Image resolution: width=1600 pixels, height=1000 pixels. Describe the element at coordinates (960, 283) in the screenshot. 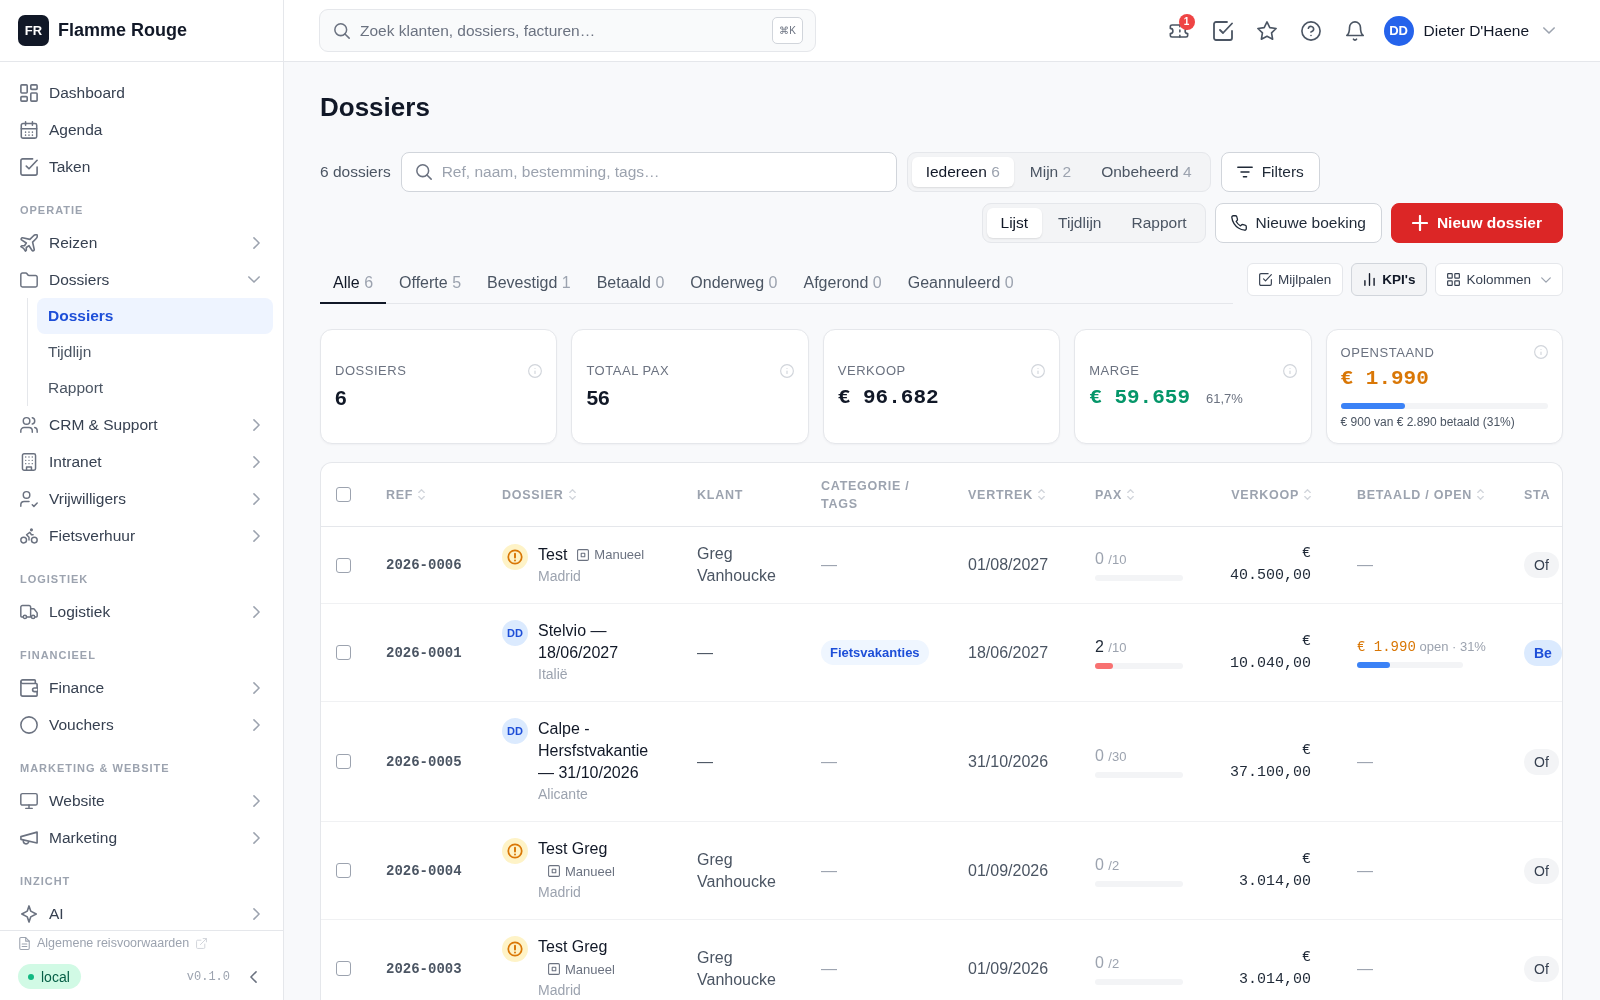

I see `status-tab: Geannuleerd 0` at that location.